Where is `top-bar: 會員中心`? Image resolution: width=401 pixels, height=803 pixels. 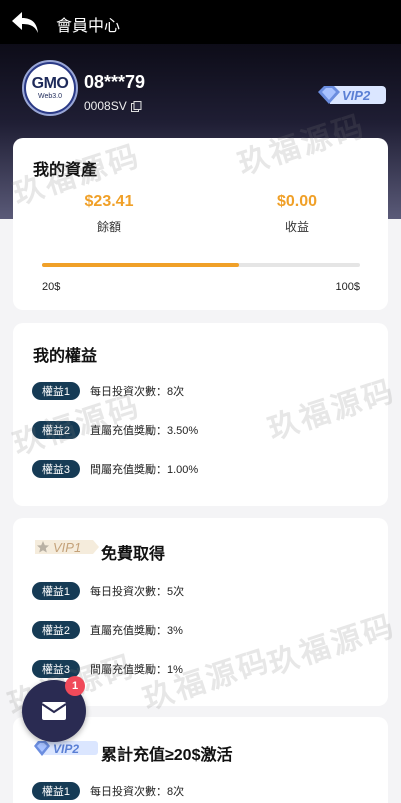 top-bar: 會員中心 is located at coordinates (200, 22).